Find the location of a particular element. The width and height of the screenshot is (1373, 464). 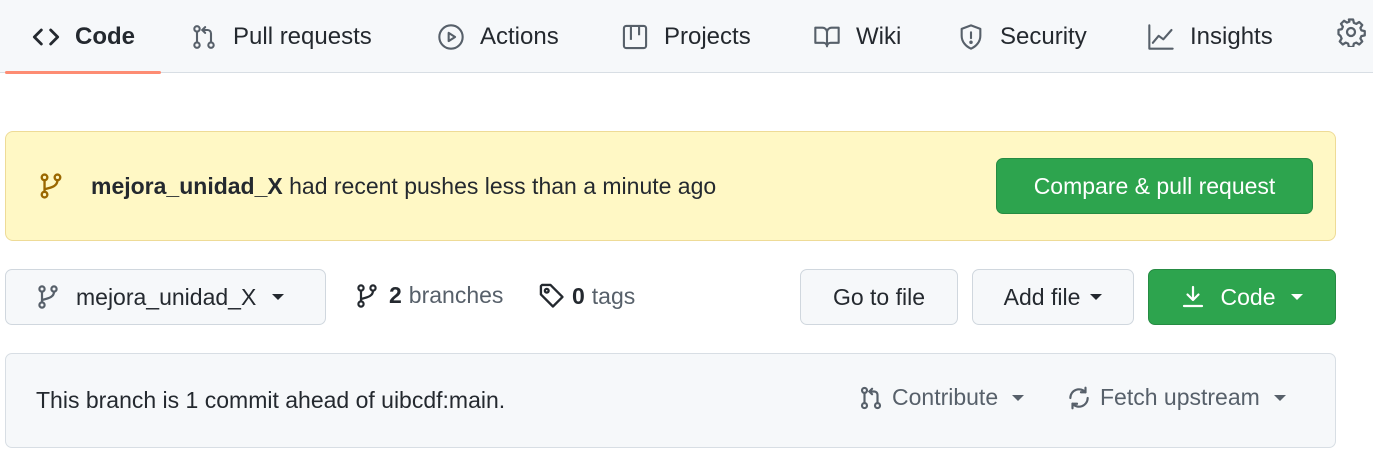

tab-wiki: Wiki is located at coordinates (857, 36).